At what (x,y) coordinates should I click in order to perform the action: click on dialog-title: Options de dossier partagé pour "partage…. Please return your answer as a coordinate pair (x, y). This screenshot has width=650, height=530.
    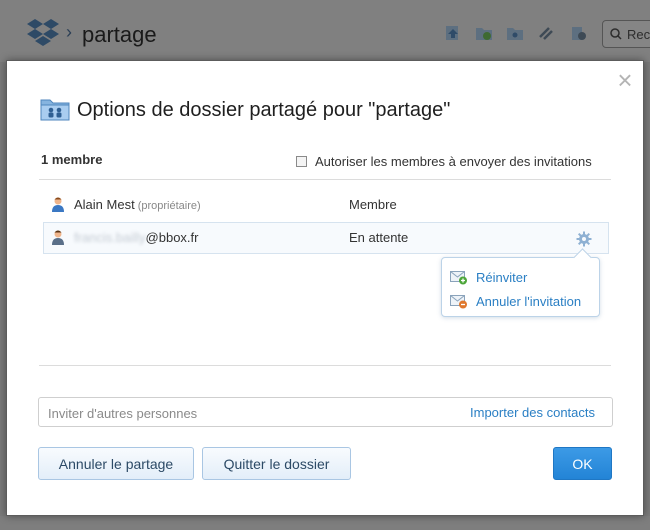
    Looking at the image, I should click on (264, 110).